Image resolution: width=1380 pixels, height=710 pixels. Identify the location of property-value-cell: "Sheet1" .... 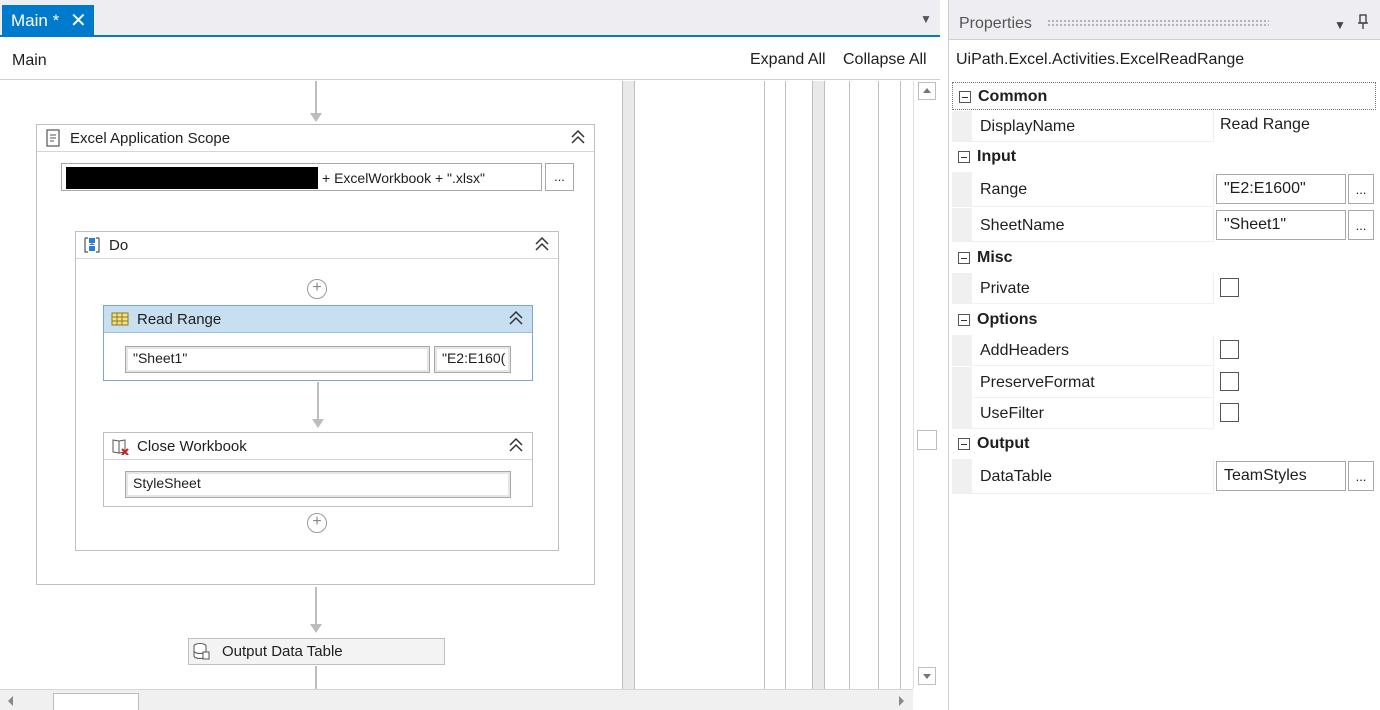
(1295, 225).